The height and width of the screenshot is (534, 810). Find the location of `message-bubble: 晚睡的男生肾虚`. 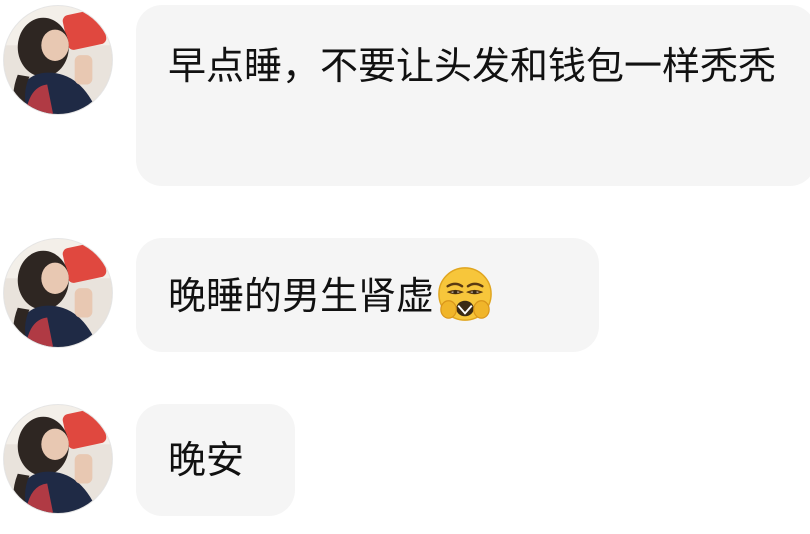

message-bubble: 晚睡的男生肾虚 is located at coordinates (367, 295).